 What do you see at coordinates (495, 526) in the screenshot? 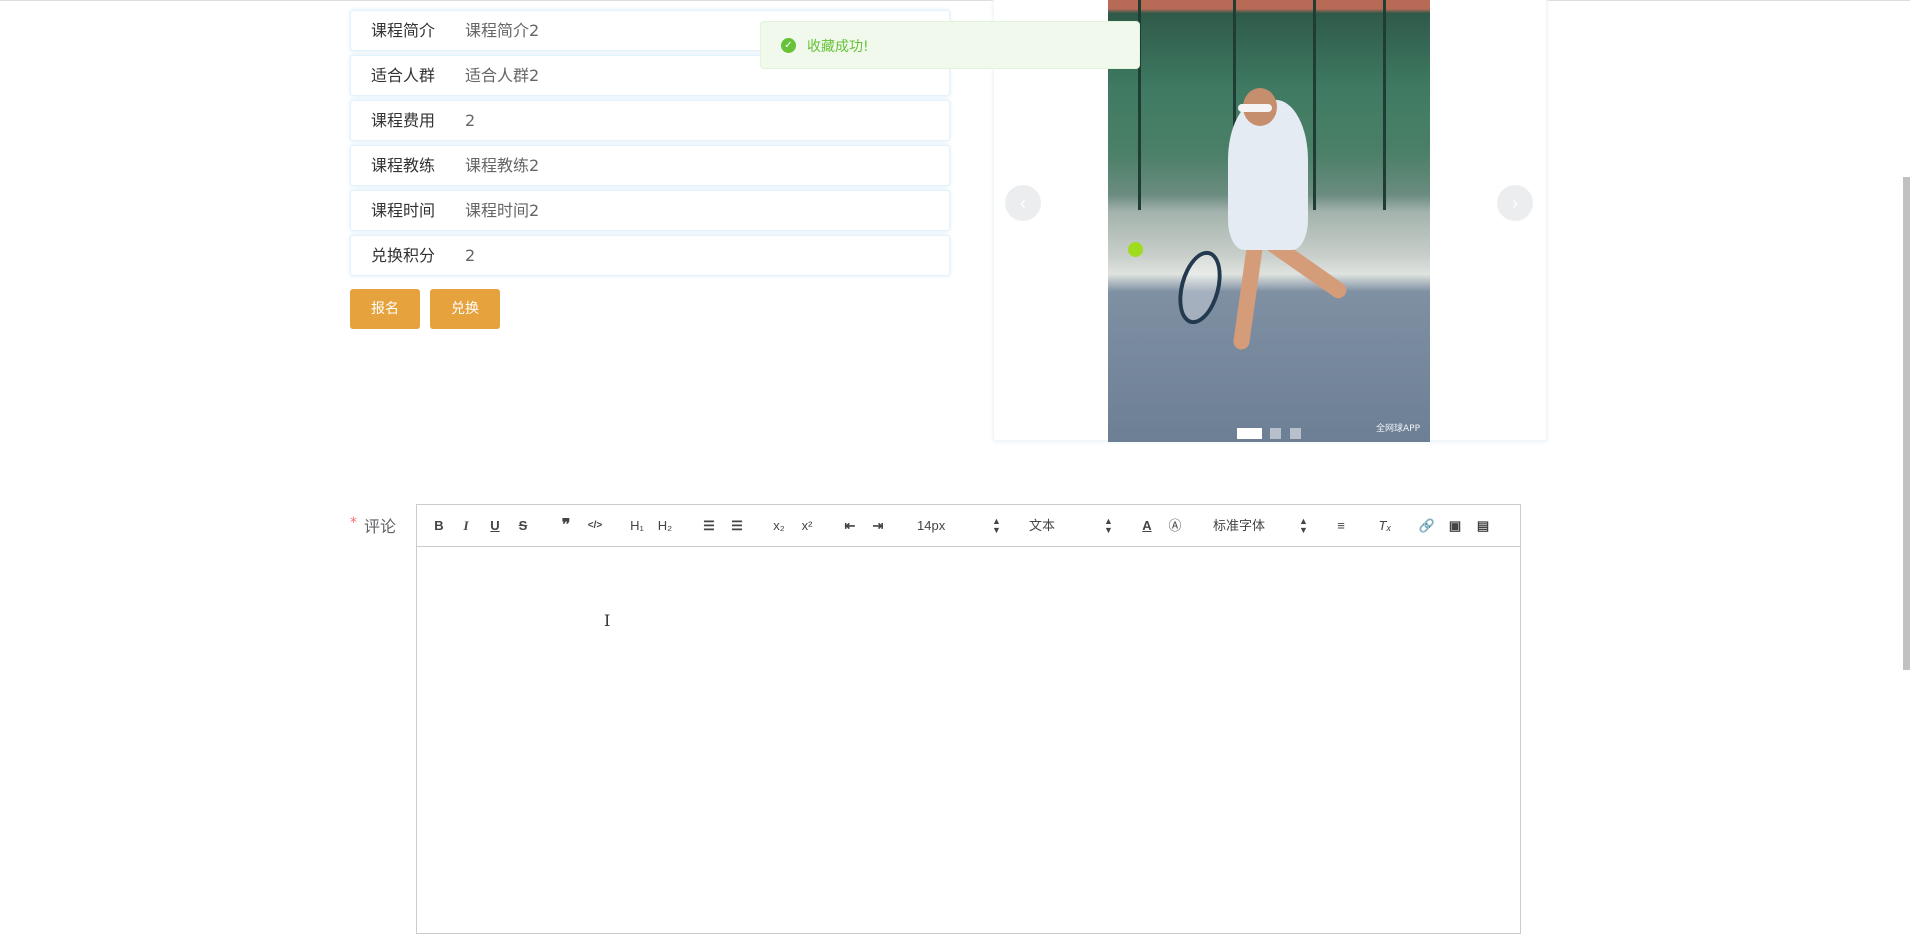
I see `underline-icon: U` at bounding box center [495, 526].